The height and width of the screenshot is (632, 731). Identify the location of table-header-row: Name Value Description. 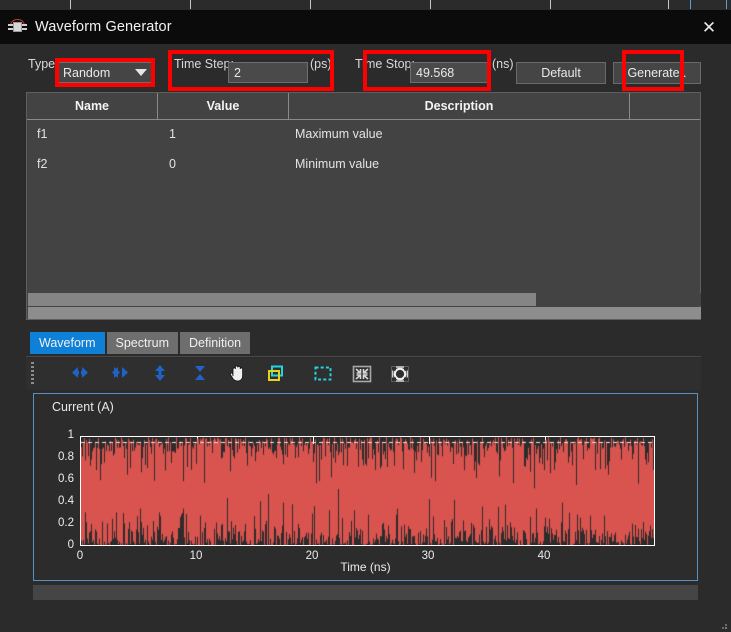
(363, 106).